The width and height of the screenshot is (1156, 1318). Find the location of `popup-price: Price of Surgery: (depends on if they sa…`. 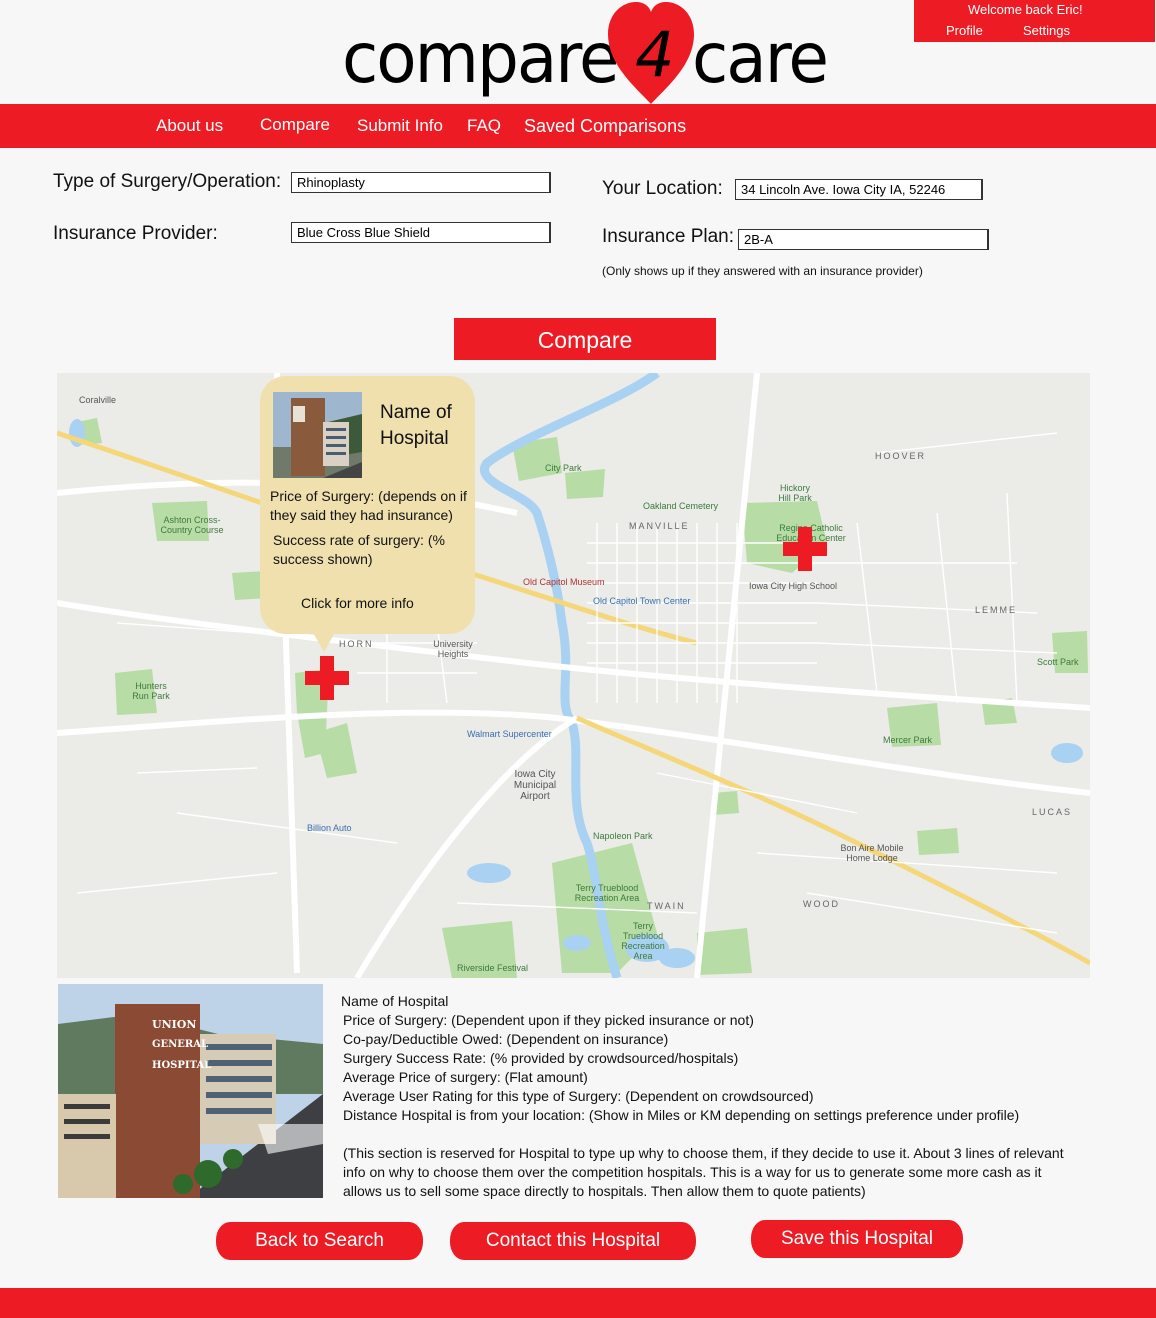

popup-price: Price of Surgery: (depends on if they sa… is located at coordinates (368, 505).